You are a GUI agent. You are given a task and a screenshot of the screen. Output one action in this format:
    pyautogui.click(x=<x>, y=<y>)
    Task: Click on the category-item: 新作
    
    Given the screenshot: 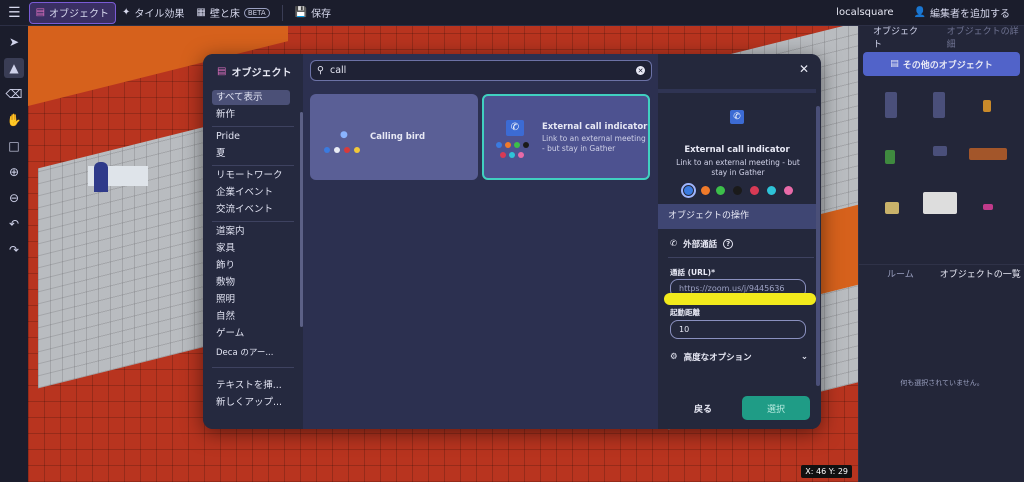 What is the action you would take?
    pyautogui.click(x=251, y=114)
    